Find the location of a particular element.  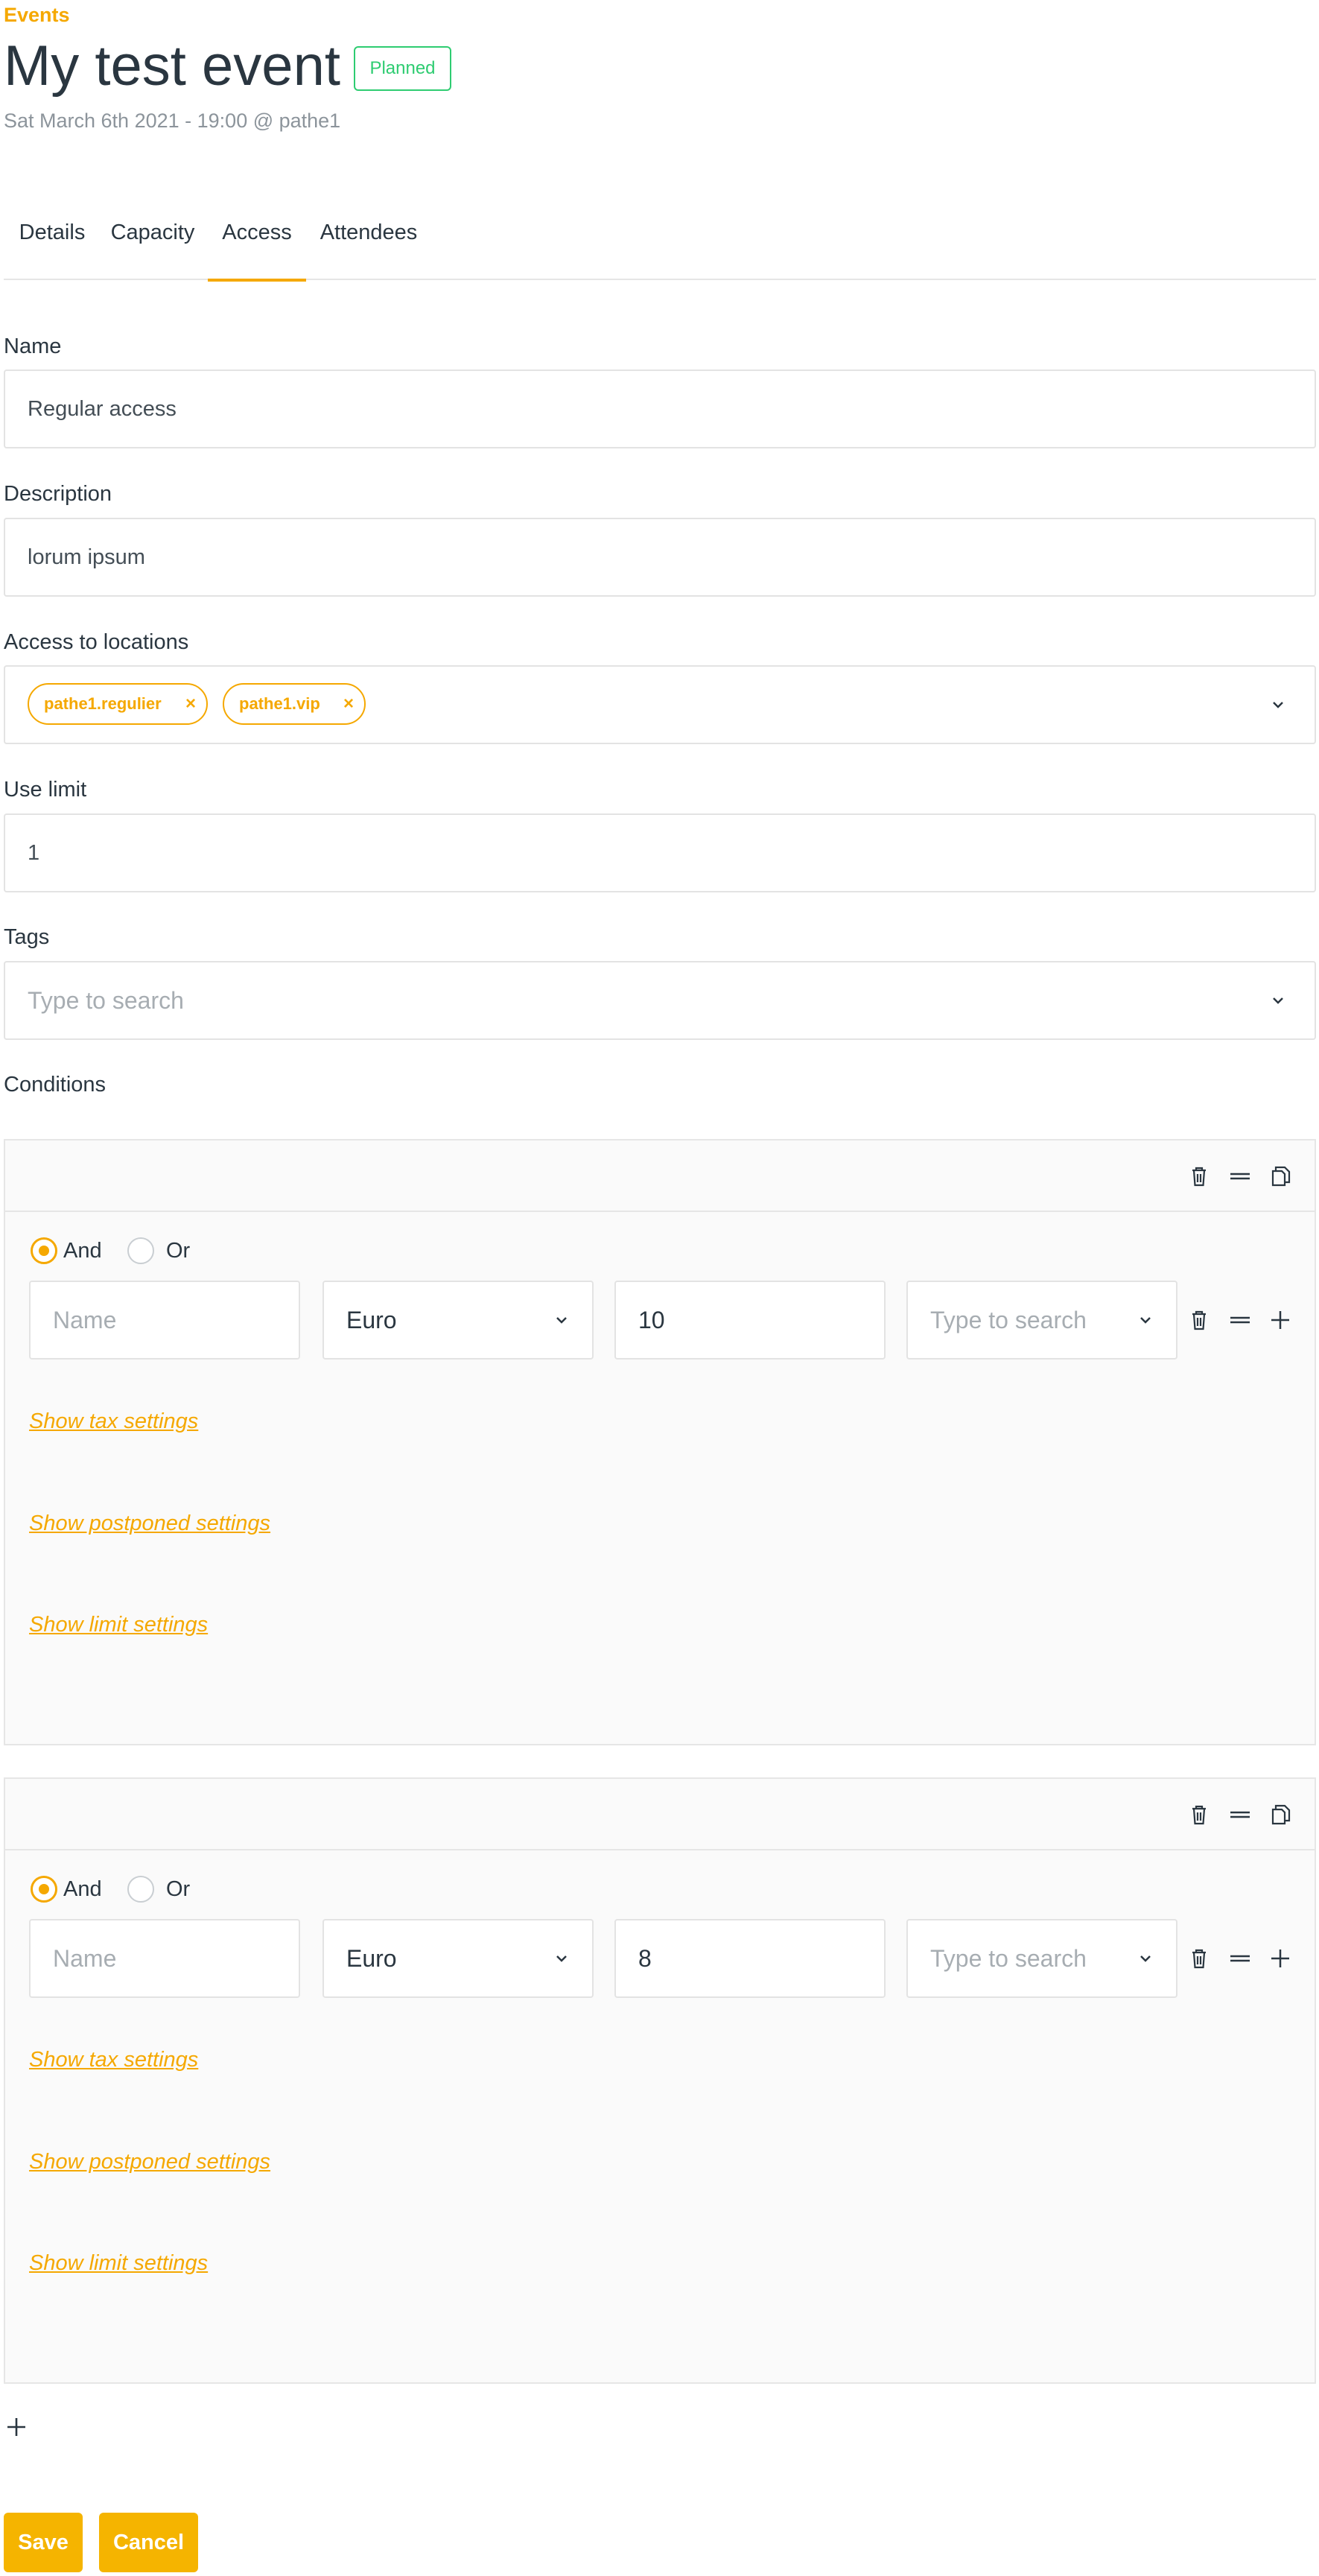

locations-label: Access to locations is located at coordinates (96, 642).